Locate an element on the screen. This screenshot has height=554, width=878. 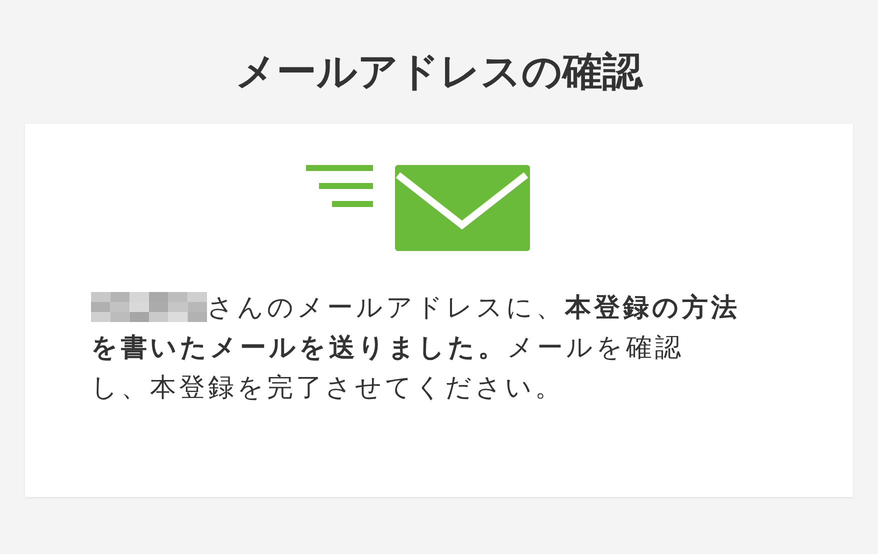
message-text: を書いたメールを送りました。メールを確認し、本登録を完了させてください。 is located at coordinates (388, 367).